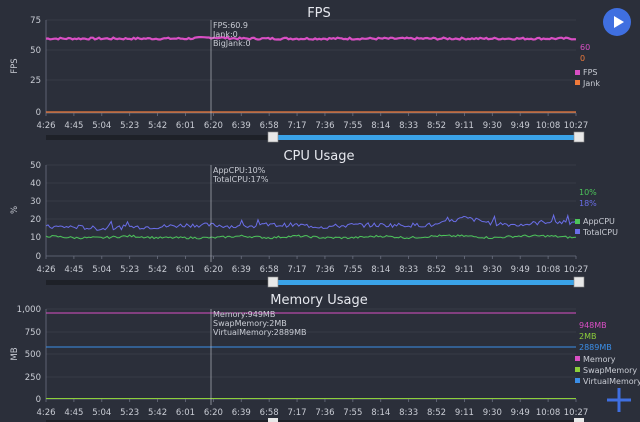  What do you see at coordinates (33, 378) in the screenshot?
I see `memory-y-tick: 250` at bounding box center [33, 378].